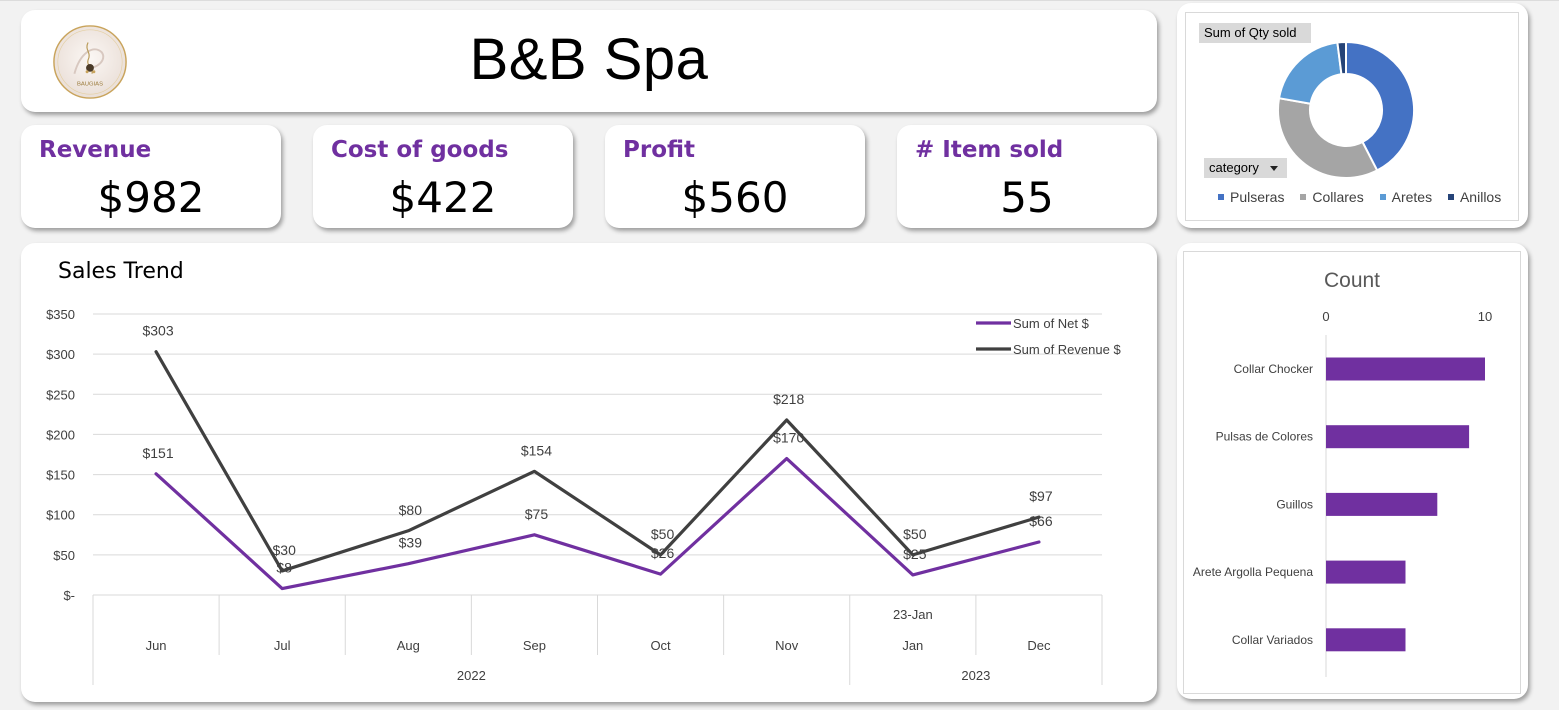 The height and width of the screenshot is (710, 1559). I want to click on header-card: BAUGIAS B&B Spa, so click(589, 61).